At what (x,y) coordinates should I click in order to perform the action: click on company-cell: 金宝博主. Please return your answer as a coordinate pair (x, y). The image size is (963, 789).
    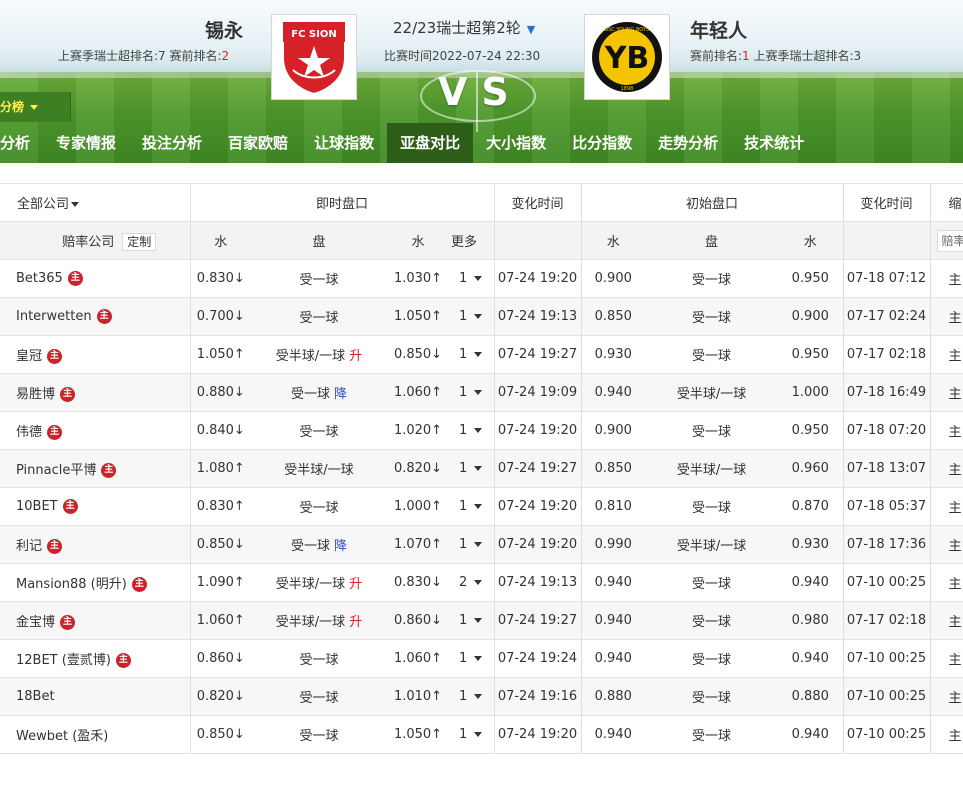
    Looking at the image, I should click on (95, 620).